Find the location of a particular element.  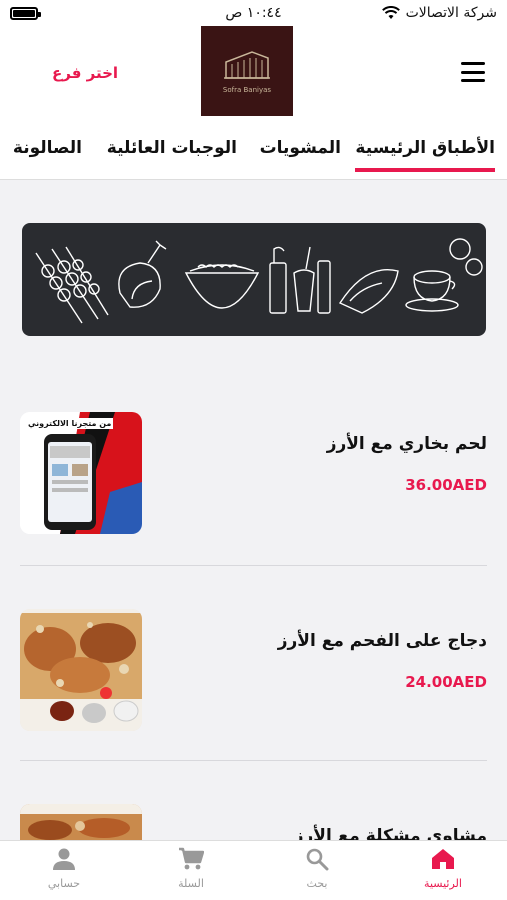

status-time: ١٠:٤٤ ص is located at coordinates (253, 13).